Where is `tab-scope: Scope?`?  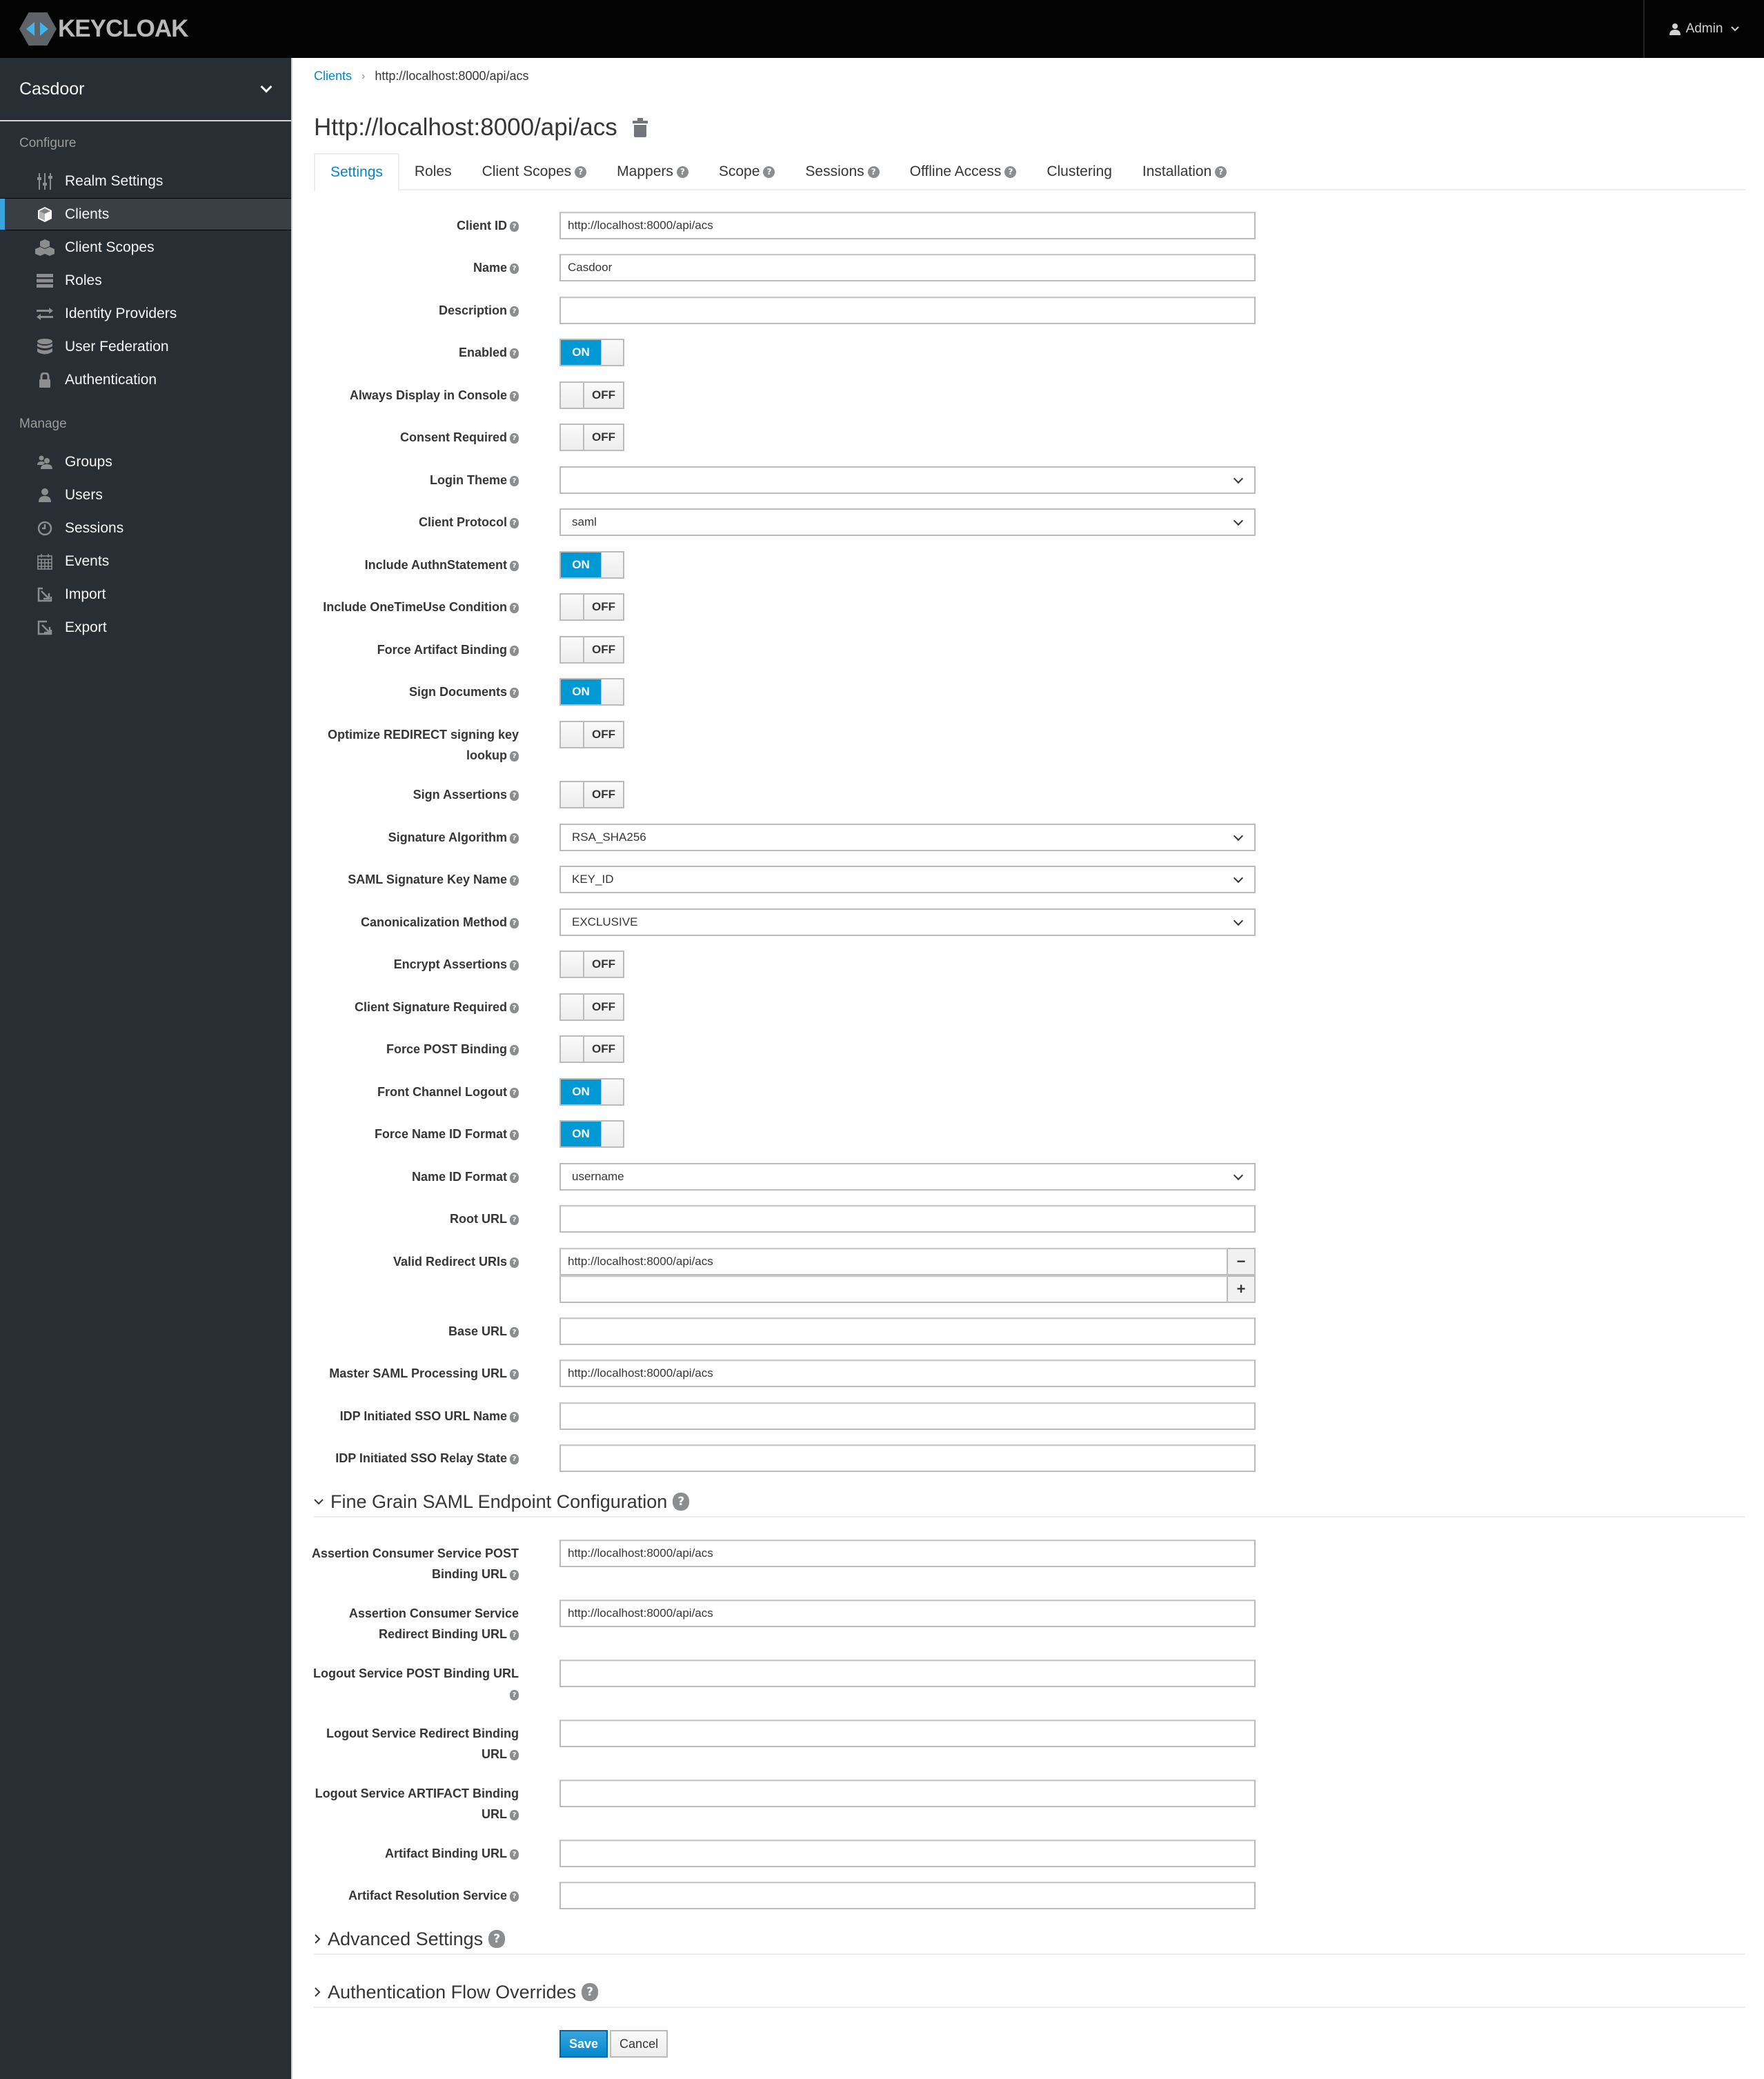
tab-scope: Scope? is located at coordinates (747, 171).